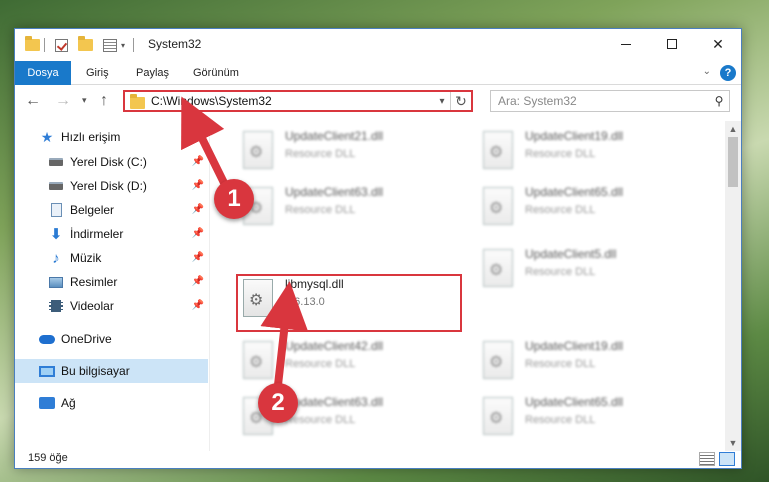 Image resolution: width=769 pixels, height=482 pixels. Describe the element at coordinates (112, 306) in the screenshot. I see `sidebar-item-videos: Videolar 📌` at that location.